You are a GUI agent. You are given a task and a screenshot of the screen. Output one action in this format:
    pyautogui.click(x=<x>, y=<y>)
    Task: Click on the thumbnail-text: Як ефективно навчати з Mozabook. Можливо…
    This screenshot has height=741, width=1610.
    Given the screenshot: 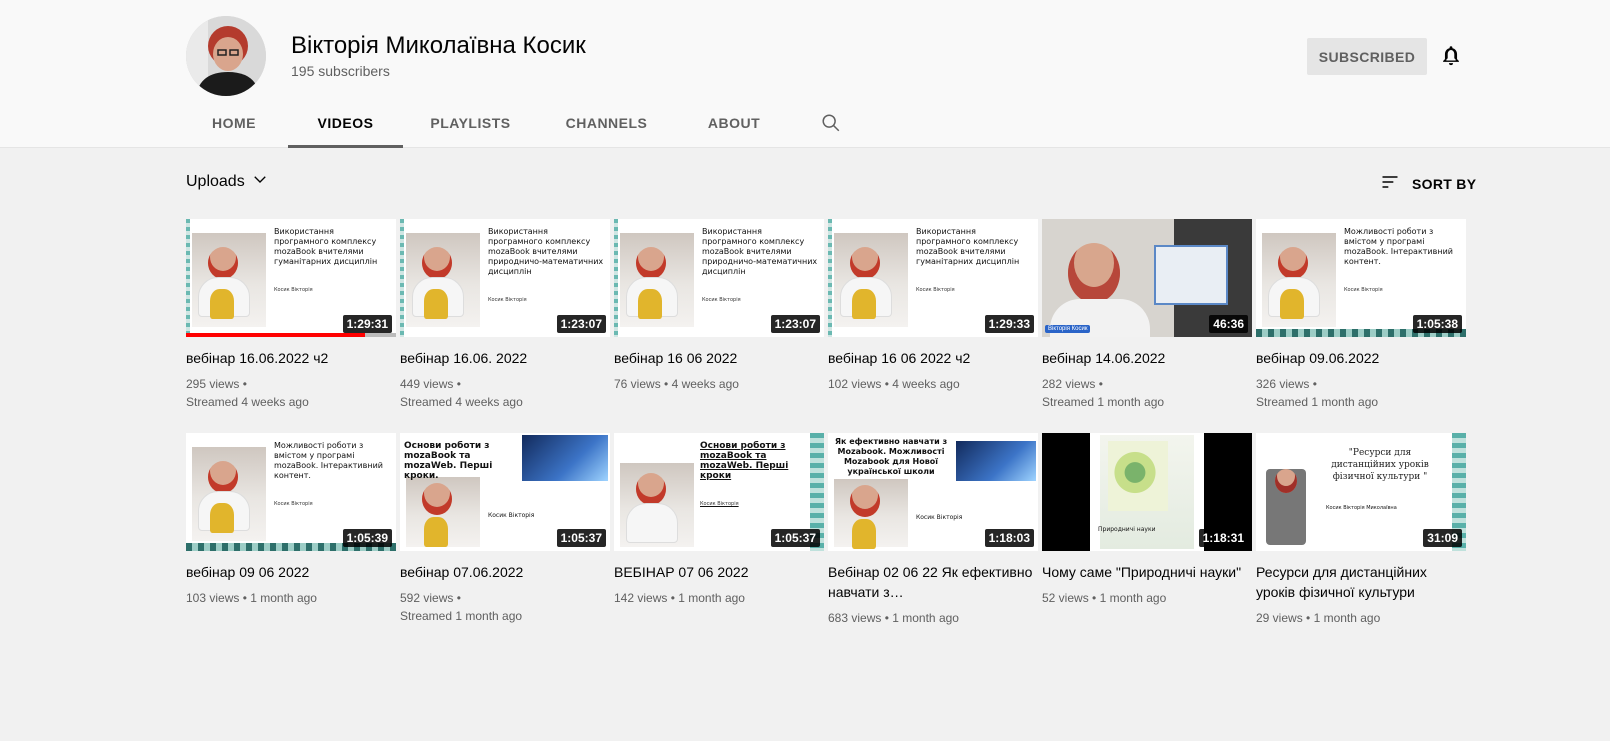 What is the action you would take?
    pyautogui.click(x=891, y=456)
    